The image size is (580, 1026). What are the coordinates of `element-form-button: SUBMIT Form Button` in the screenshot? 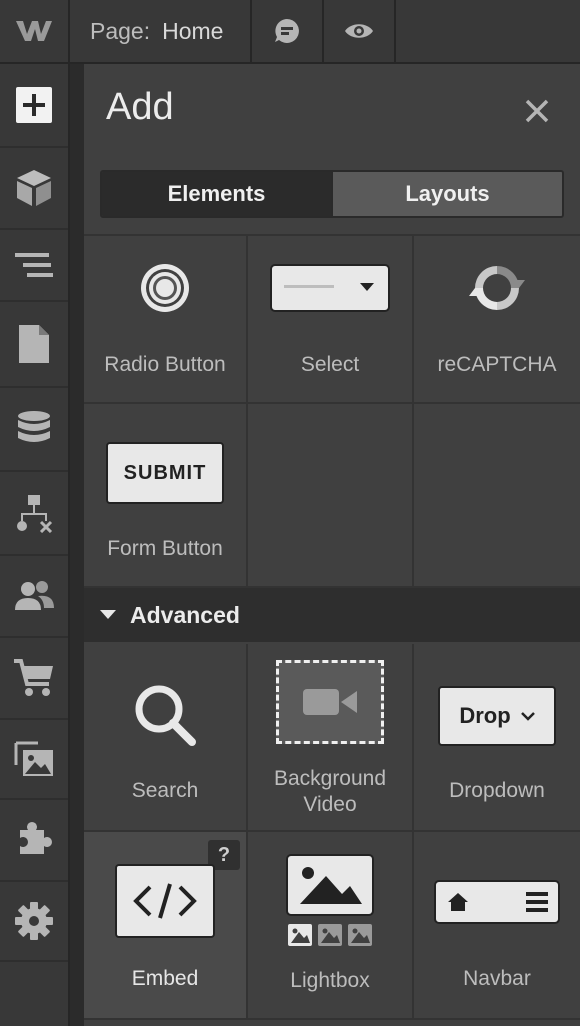 It's located at (166, 496).